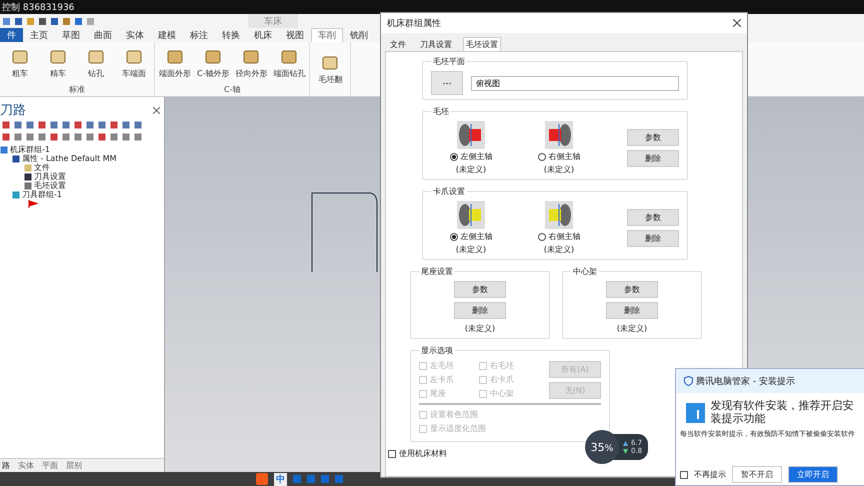  Describe the element at coordinates (447, 83) in the screenshot. I see `dots-icon` at that location.